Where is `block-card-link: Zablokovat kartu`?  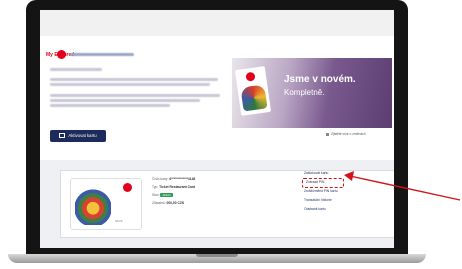 block-card-link: Zablokovat kartu is located at coordinates (316, 173).